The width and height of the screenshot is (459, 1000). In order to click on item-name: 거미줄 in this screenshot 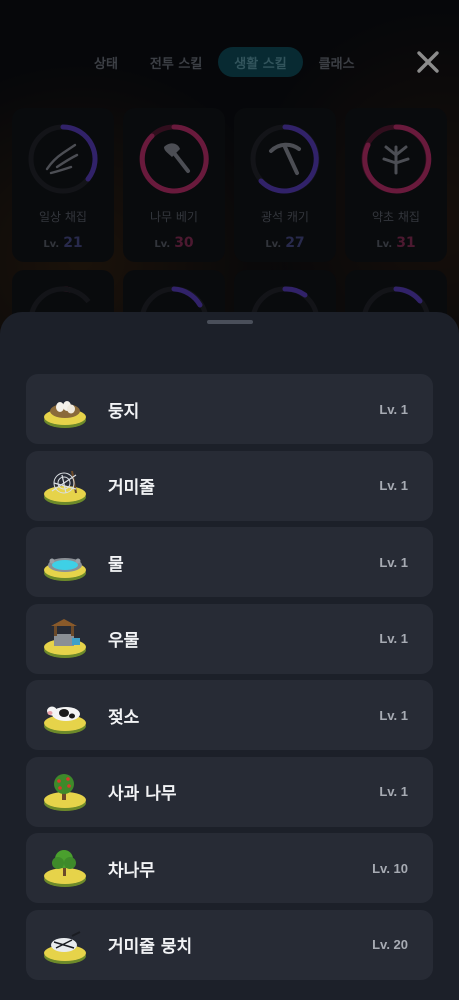, I will do `click(131, 488)`.